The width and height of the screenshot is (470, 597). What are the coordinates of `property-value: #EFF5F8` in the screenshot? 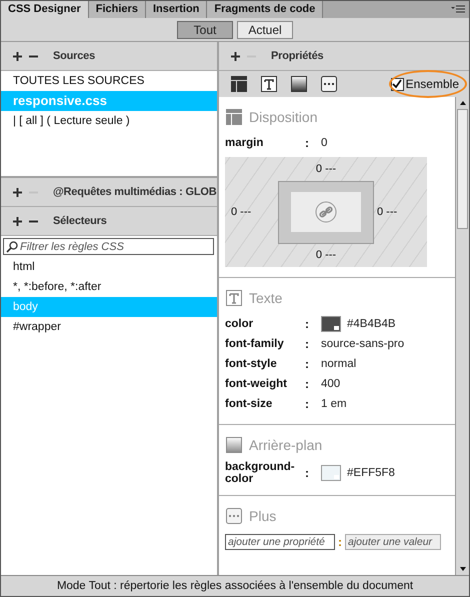 It's located at (371, 473).